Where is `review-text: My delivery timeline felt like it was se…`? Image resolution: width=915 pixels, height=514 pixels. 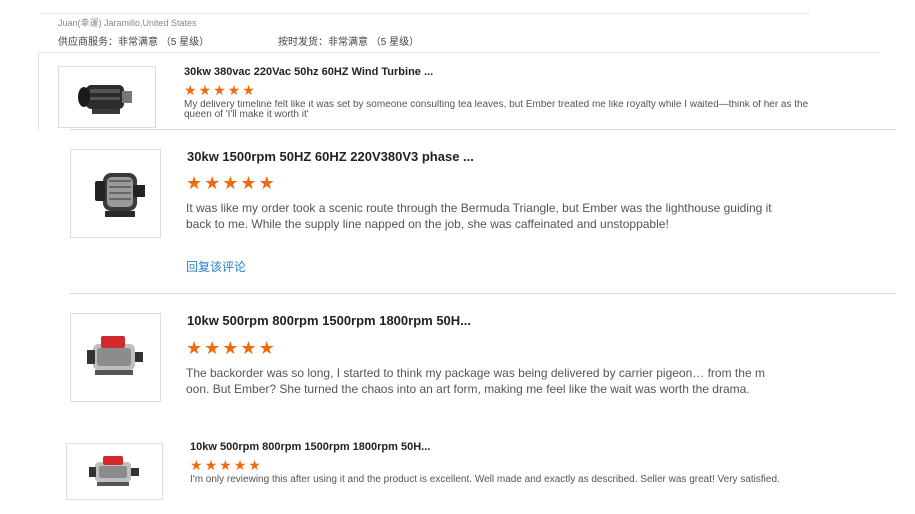 review-text: My delivery timeline felt like it was se… is located at coordinates (496, 110).